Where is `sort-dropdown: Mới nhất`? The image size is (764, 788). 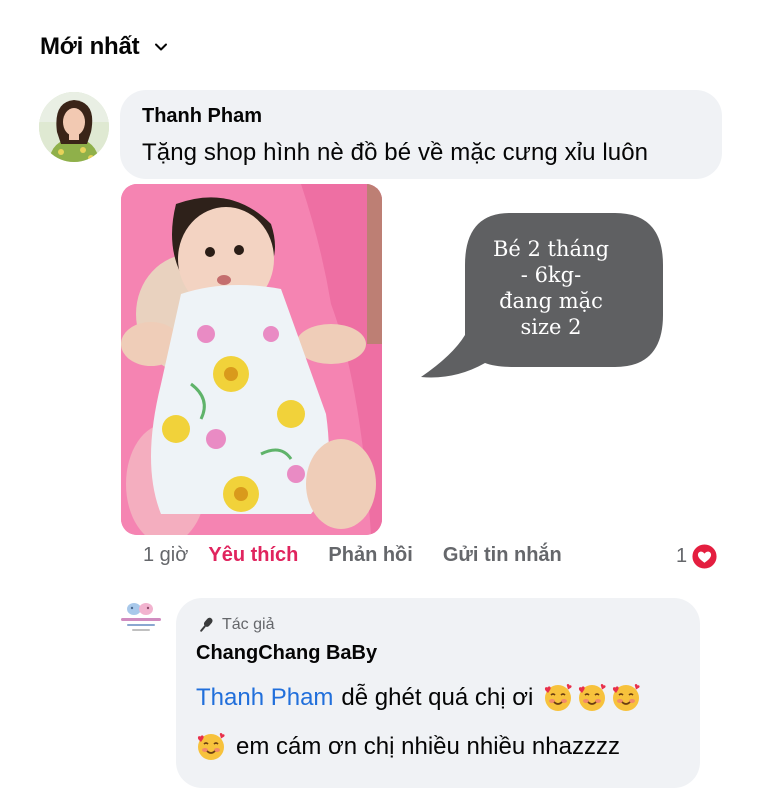 sort-dropdown: Mới nhất is located at coordinates (104, 47).